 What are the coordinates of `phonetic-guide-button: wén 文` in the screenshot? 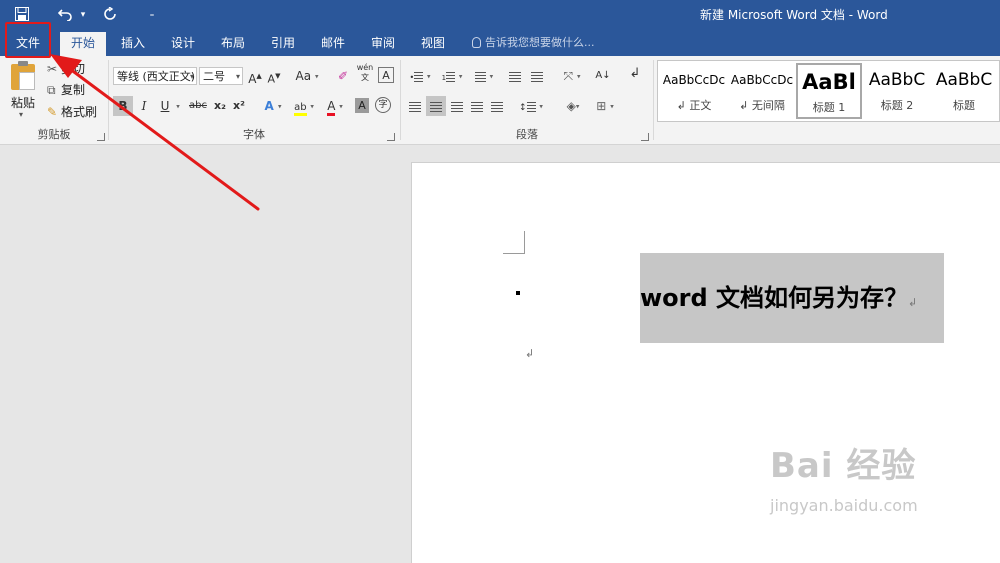 It's located at (365, 73).